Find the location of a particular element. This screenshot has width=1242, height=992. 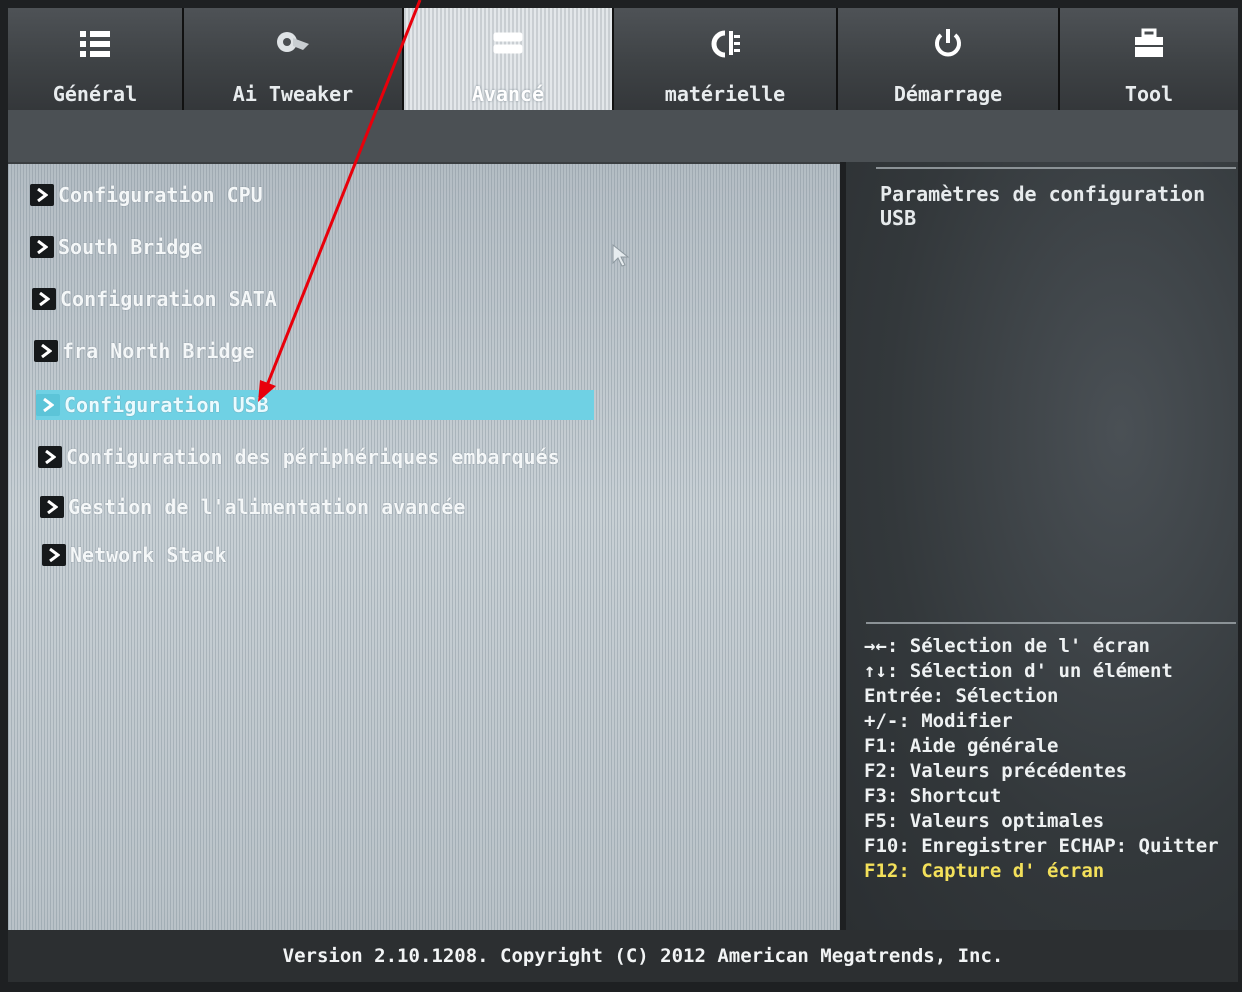

key-help-line: F5: Valeurs optimales is located at coordinates (984, 821).